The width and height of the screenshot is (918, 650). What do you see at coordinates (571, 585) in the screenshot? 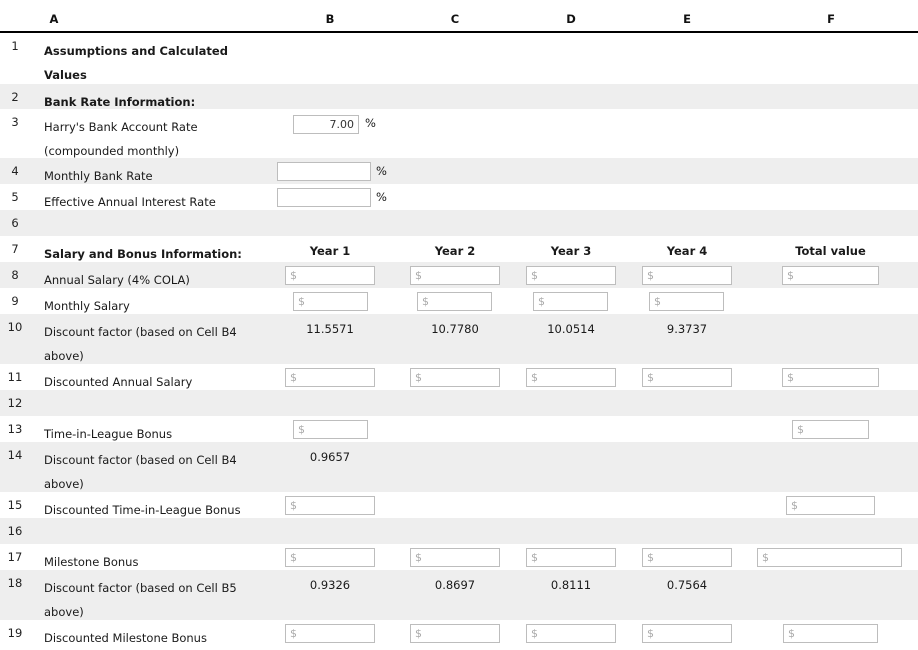
I see `cell-d18-discount-factor: 0.8111` at bounding box center [571, 585].